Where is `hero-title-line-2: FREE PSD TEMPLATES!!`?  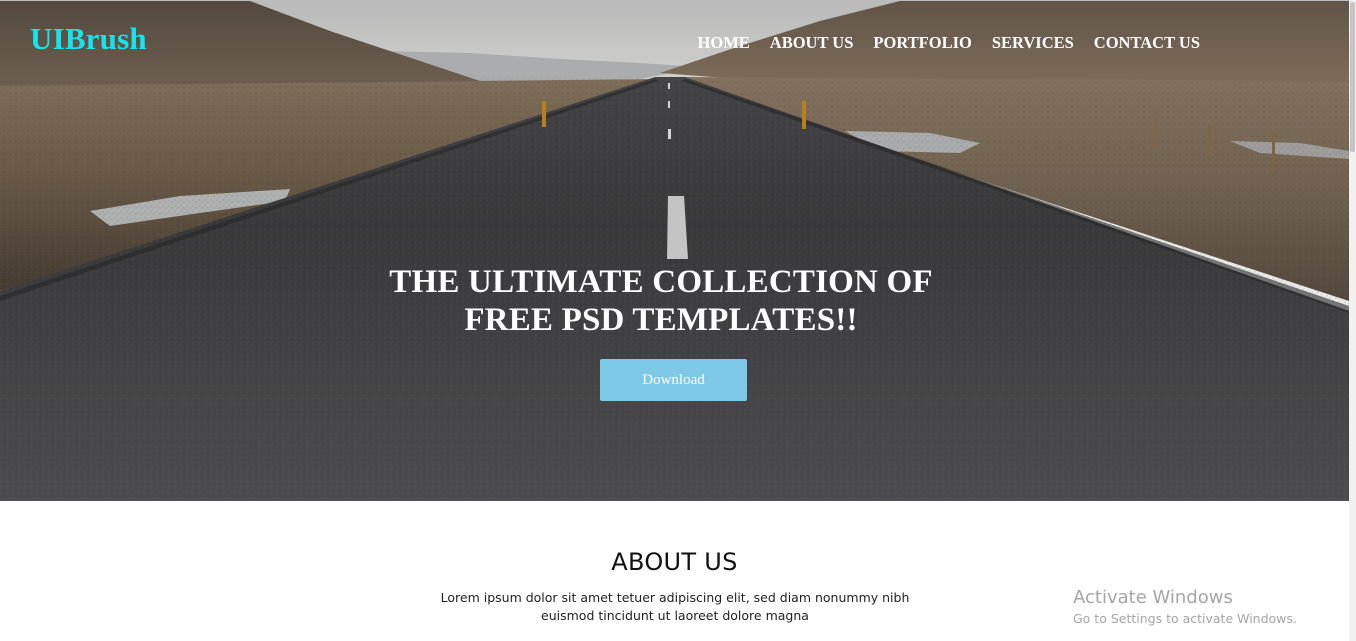
hero-title-line-2: FREE PSD TEMPLATES!! is located at coordinates (661, 320).